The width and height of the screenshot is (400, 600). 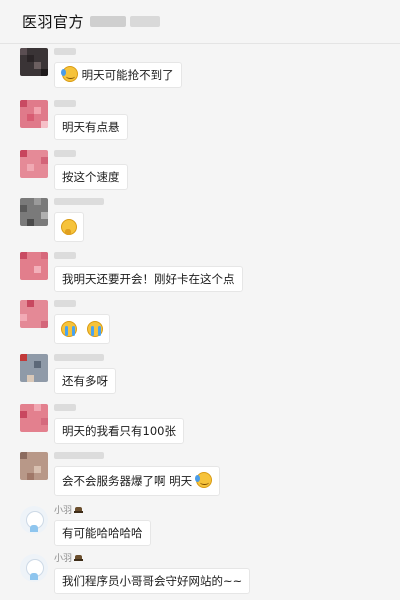 I want to click on message-text: 我明天还要开会！刚好卡在这个点, so click(x=148, y=279).